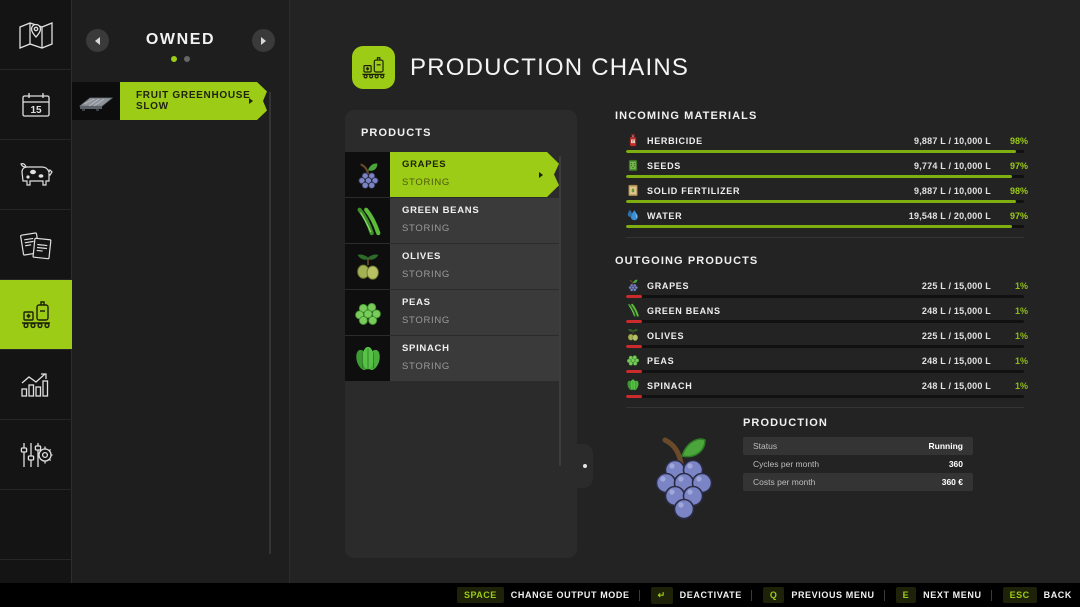 This screenshot has width=1080, height=607. I want to click on fertilizer-icon, so click(633, 191).